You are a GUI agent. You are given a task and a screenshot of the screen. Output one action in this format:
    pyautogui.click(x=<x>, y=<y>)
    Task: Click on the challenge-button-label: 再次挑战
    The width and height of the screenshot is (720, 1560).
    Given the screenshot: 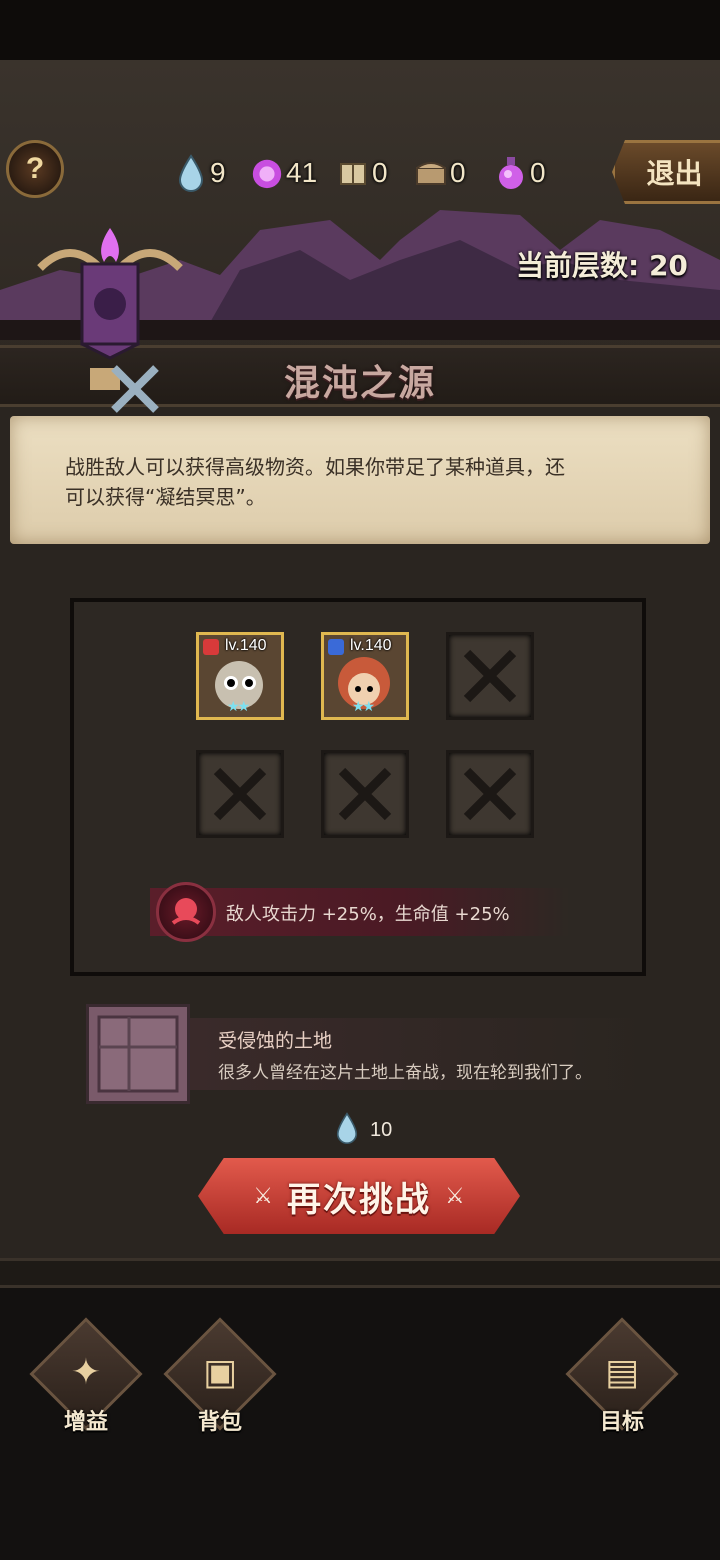 What is the action you would take?
    pyautogui.click(x=359, y=1199)
    